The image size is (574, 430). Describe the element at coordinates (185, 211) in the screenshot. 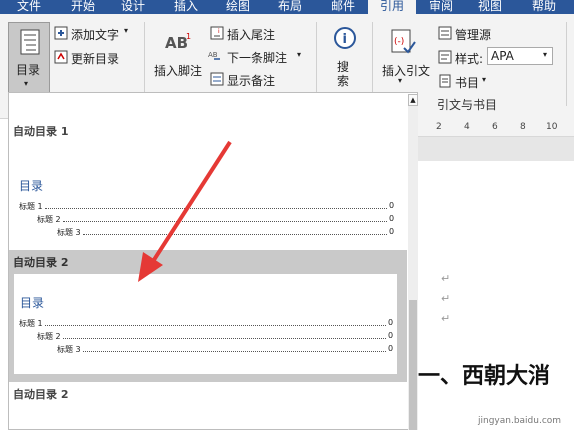

I see `red-arrow-annotation` at that location.